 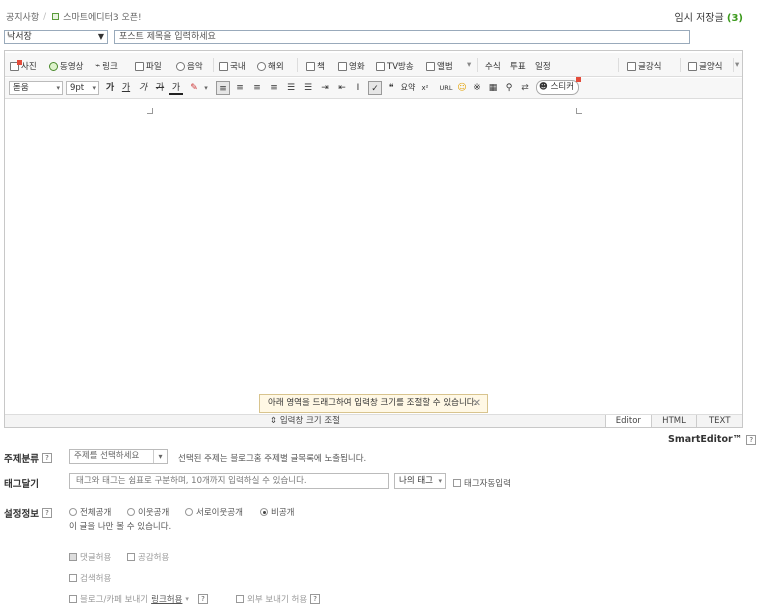 I want to click on privacy-note: 이 글을 나만 볼 수 있습니다., so click(x=120, y=527).